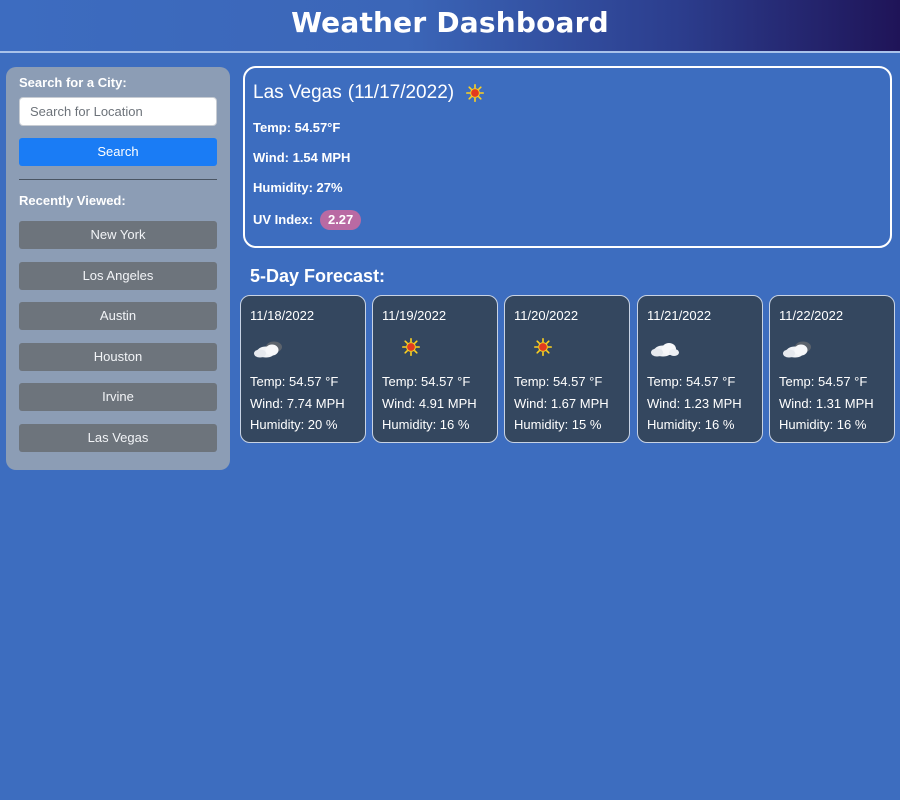 The image size is (900, 800). Describe the element at coordinates (679, 315) in the screenshot. I see `forecast-date: 11/21/2022` at that location.